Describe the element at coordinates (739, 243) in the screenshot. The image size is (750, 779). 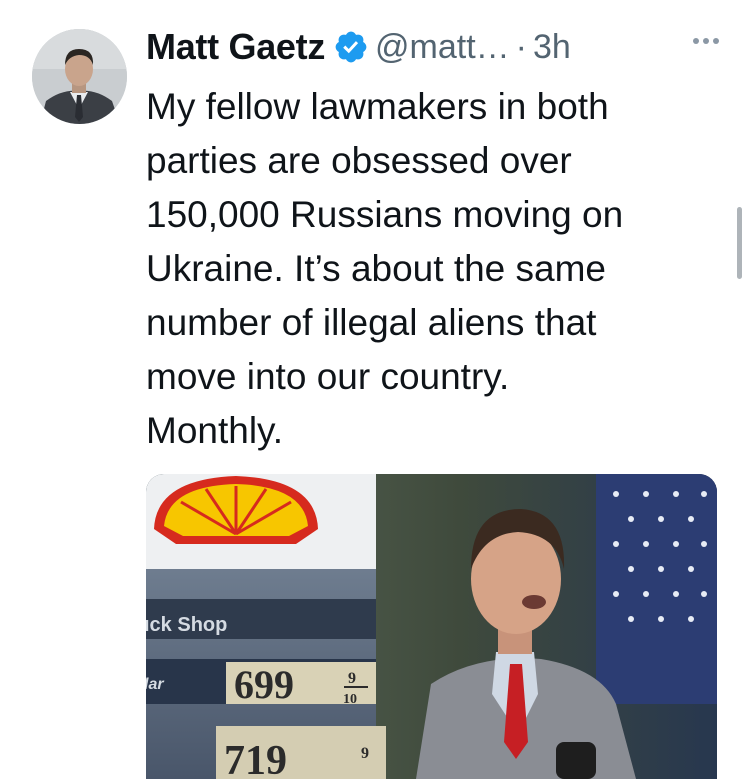
I see `scrollbar` at that location.